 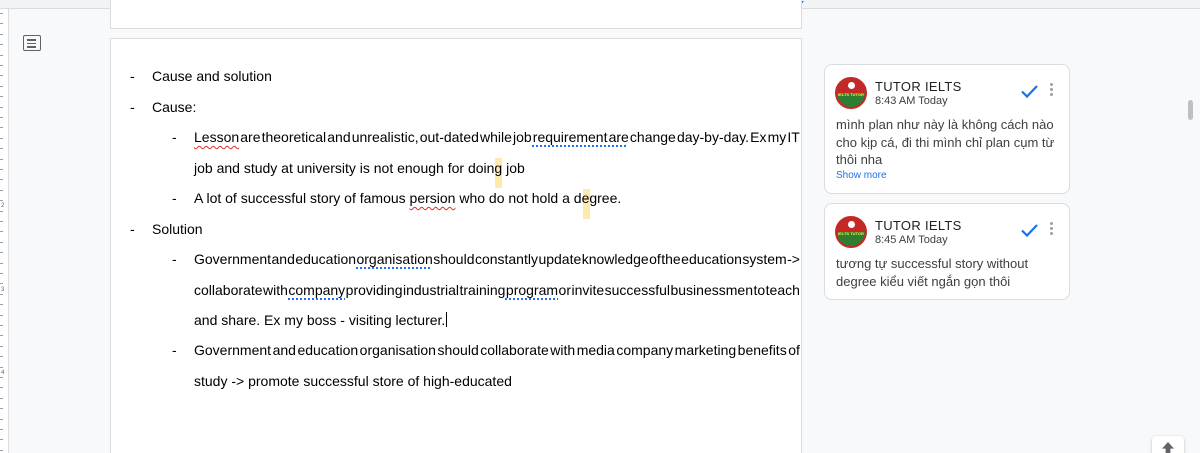 I want to click on doc-line-solution: Solution, so click(x=177, y=229).